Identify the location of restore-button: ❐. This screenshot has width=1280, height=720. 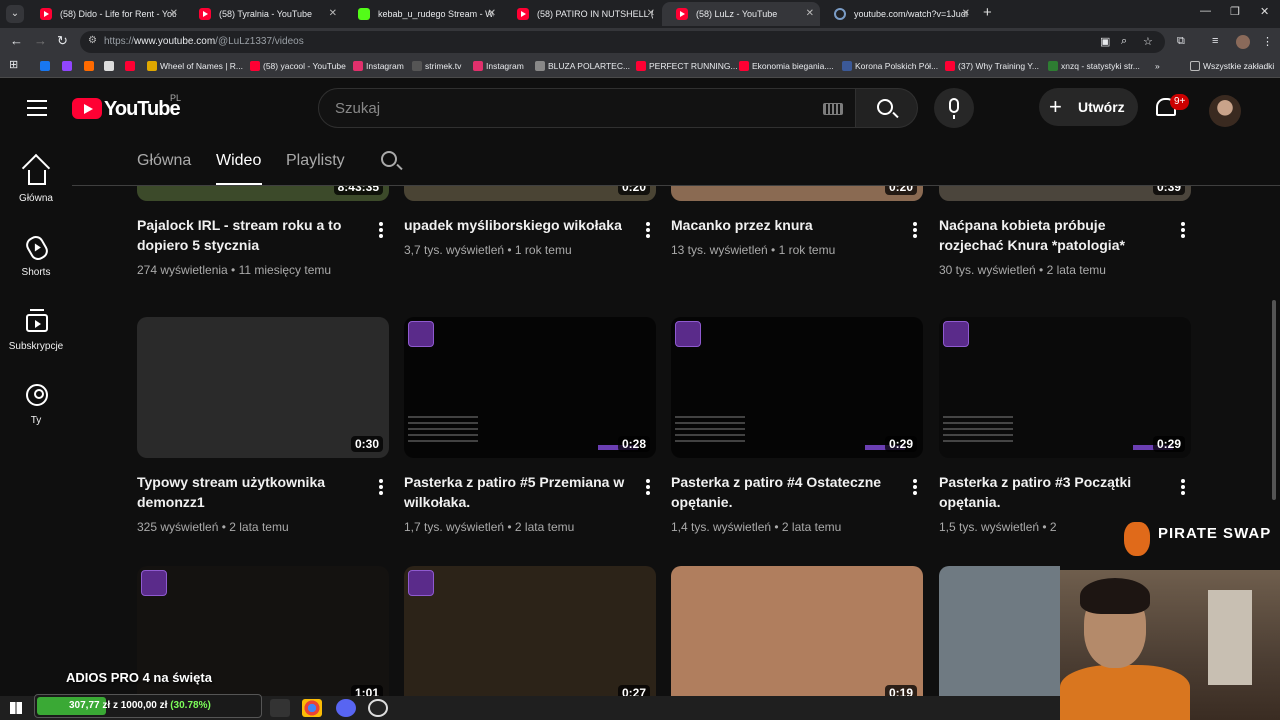
(1235, 11).